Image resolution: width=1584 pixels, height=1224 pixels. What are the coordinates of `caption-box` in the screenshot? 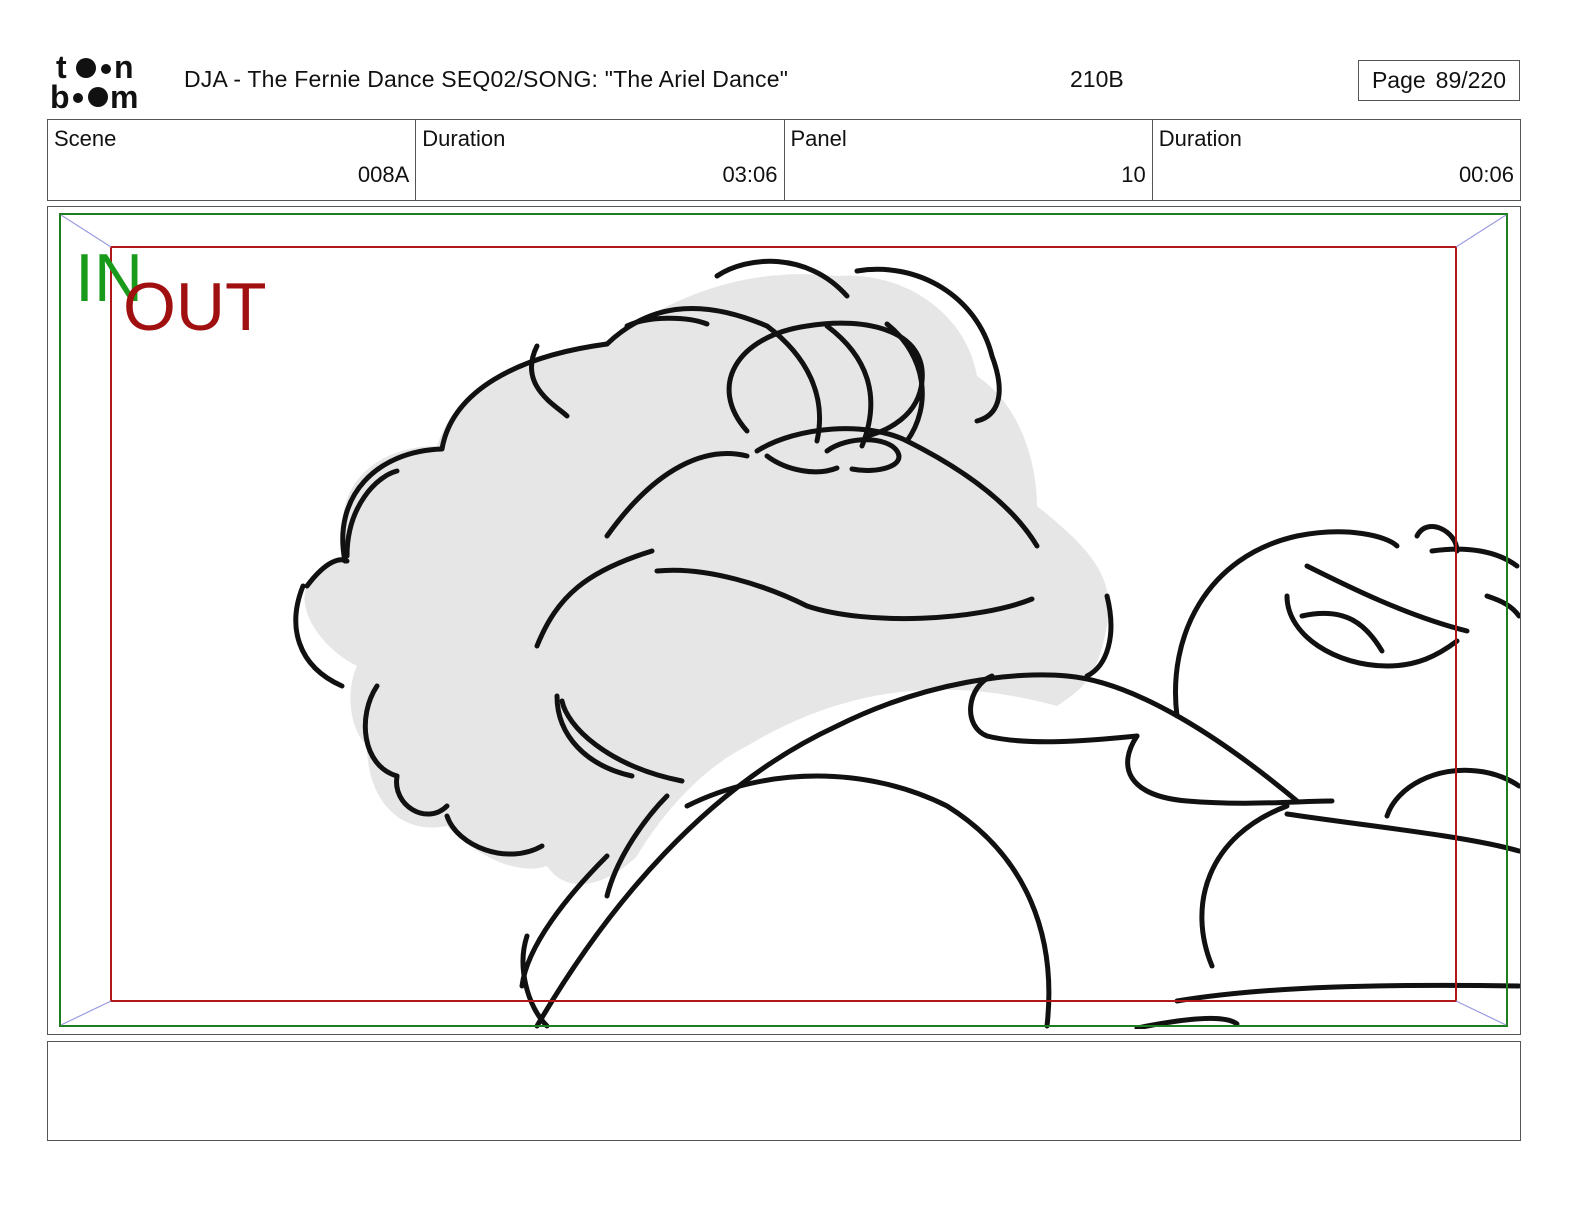 It's located at (784, 1091).